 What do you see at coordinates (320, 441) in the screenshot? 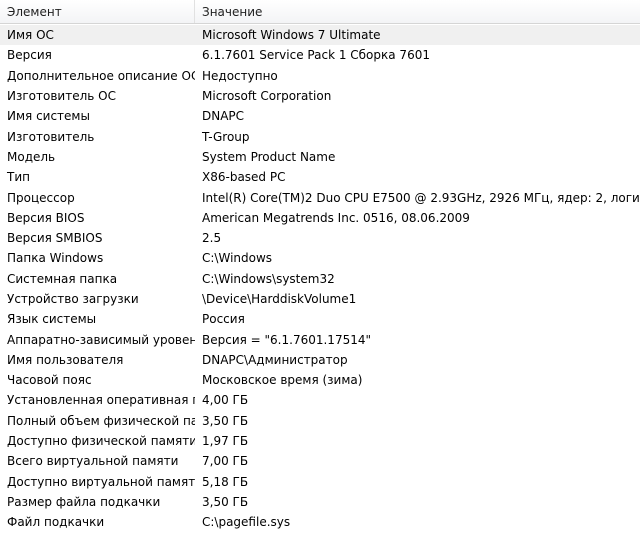
I see `table-row: Доступно физической памяти 1,97 ГБ` at bounding box center [320, 441].